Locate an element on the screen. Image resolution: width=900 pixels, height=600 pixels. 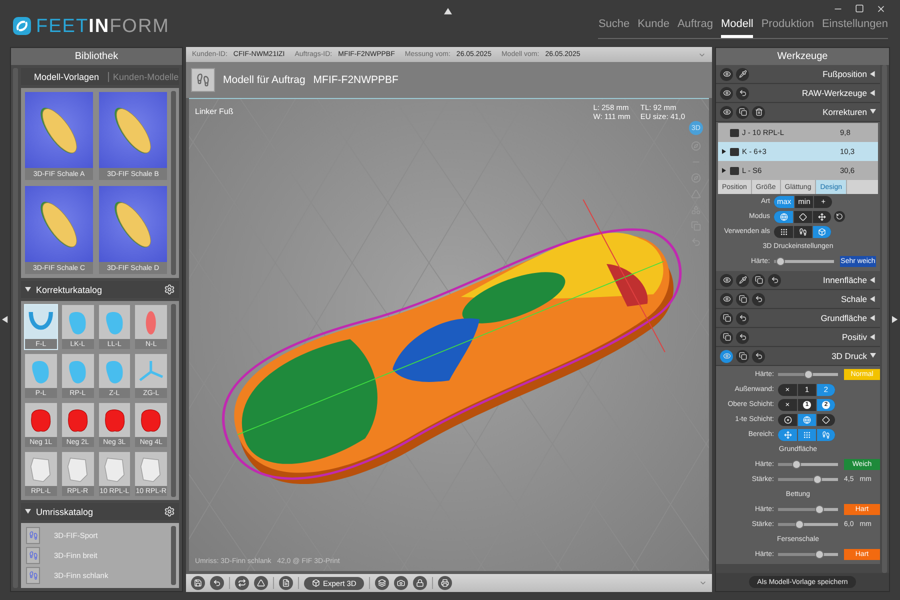
nav-tab: Suche is located at coordinates (614, 27).